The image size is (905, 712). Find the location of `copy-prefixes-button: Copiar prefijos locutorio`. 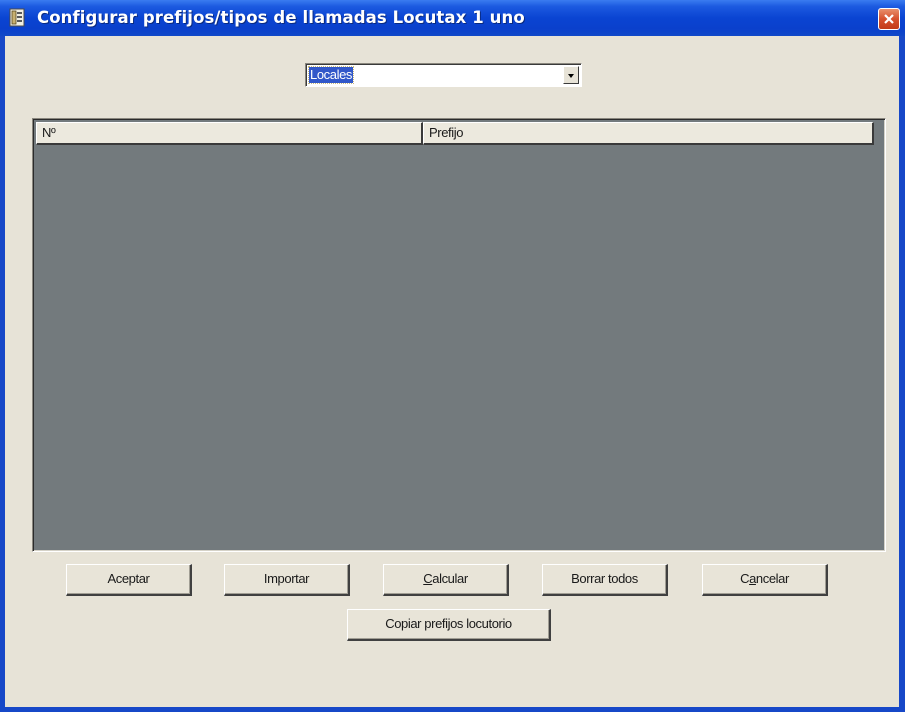

copy-prefixes-button: Copiar prefijos locutorio is located at coordinates (449, 625).